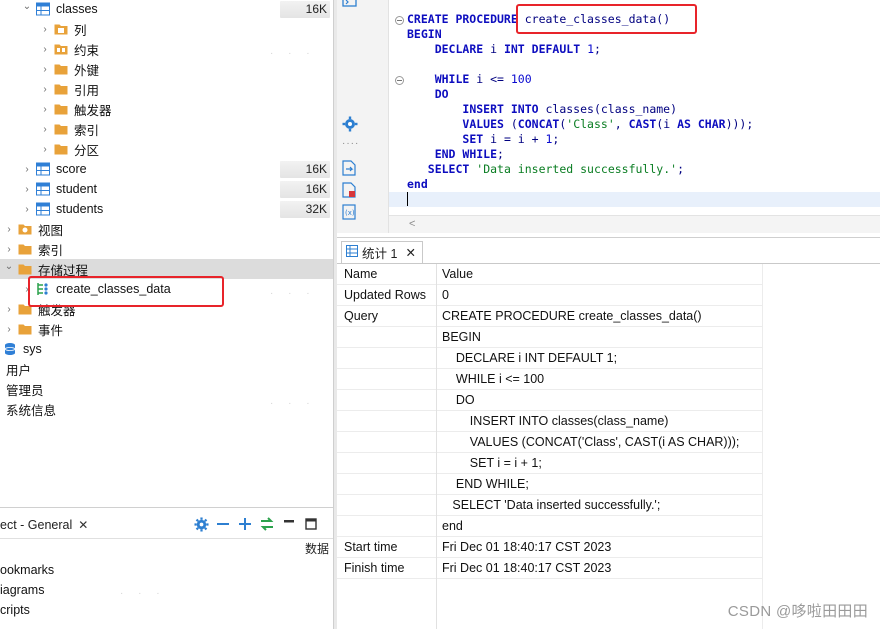 This screenshot has height=629, width=880. Describe the element at coordinates (350, 212) in the screenshot. I see `variables-icon: (x)` at that location.